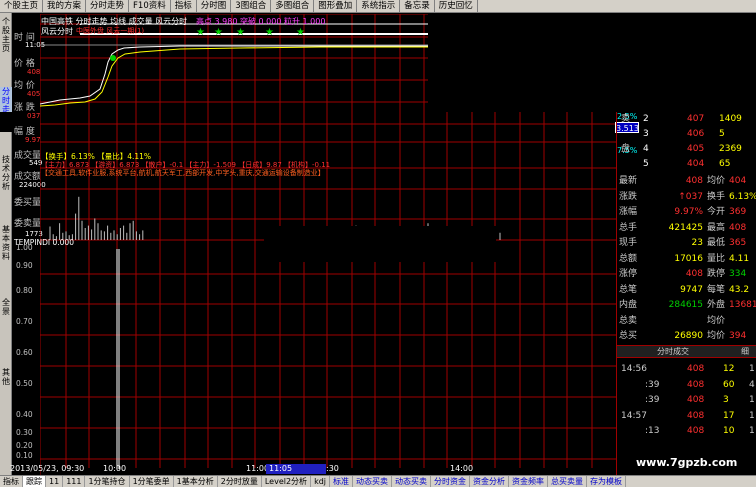  What do you see at coordinates (489, 481) in the screenshot?
I see `bottom-tab: 资金分析` at bounding box center [489, 481].